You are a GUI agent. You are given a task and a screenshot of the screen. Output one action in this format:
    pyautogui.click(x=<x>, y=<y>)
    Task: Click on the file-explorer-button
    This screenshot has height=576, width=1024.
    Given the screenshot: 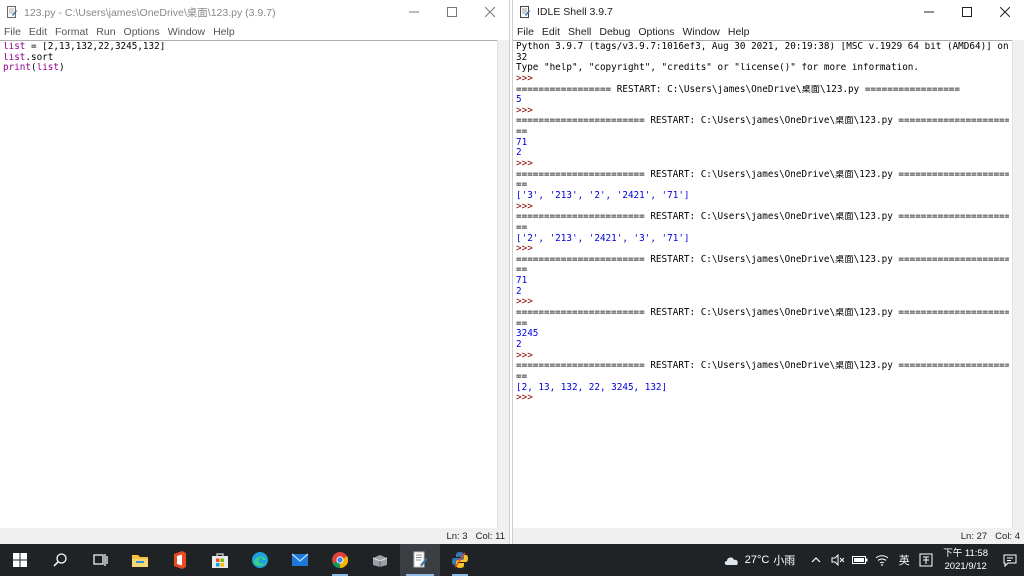 What is the action you would take?
    pyautogui.click(x=140, y=560)
    